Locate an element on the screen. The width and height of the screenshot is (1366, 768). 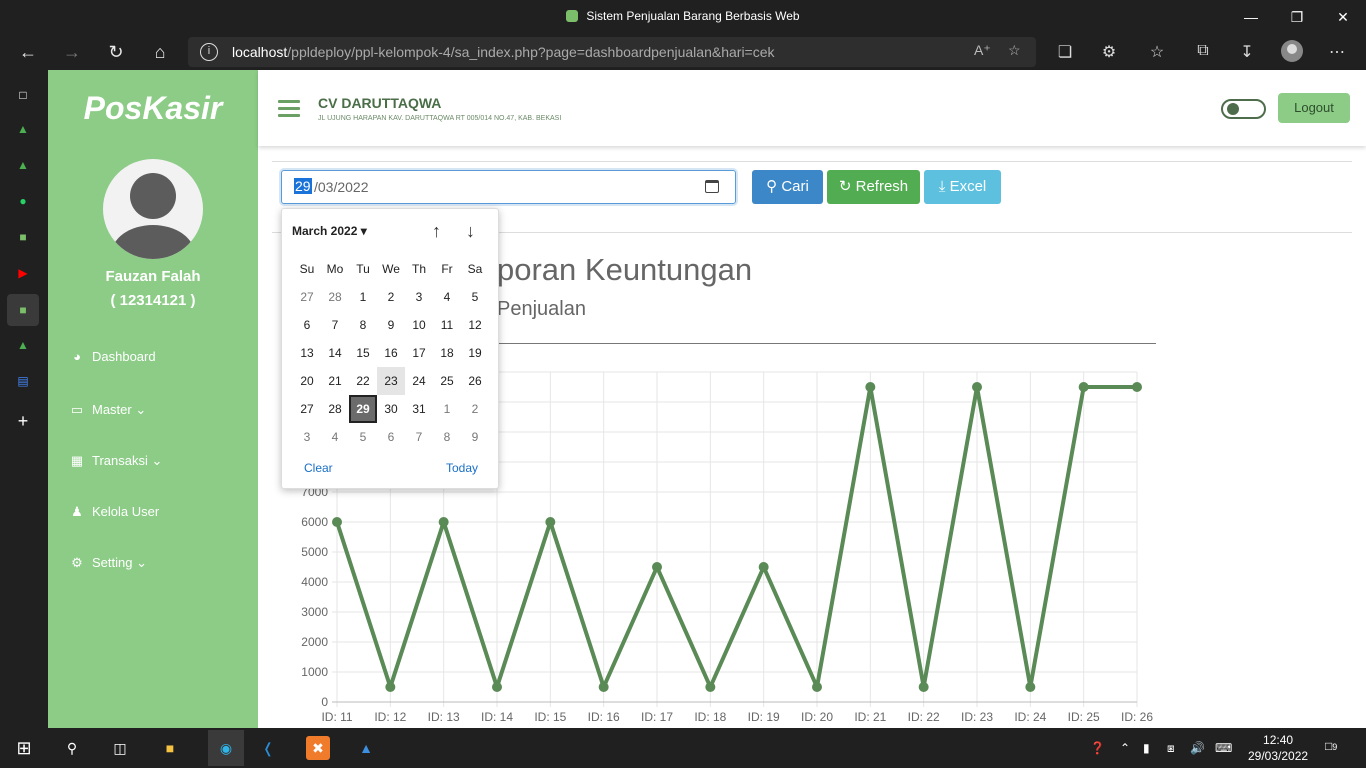
calendar-day: 25 is located at coordinates (447, 381).